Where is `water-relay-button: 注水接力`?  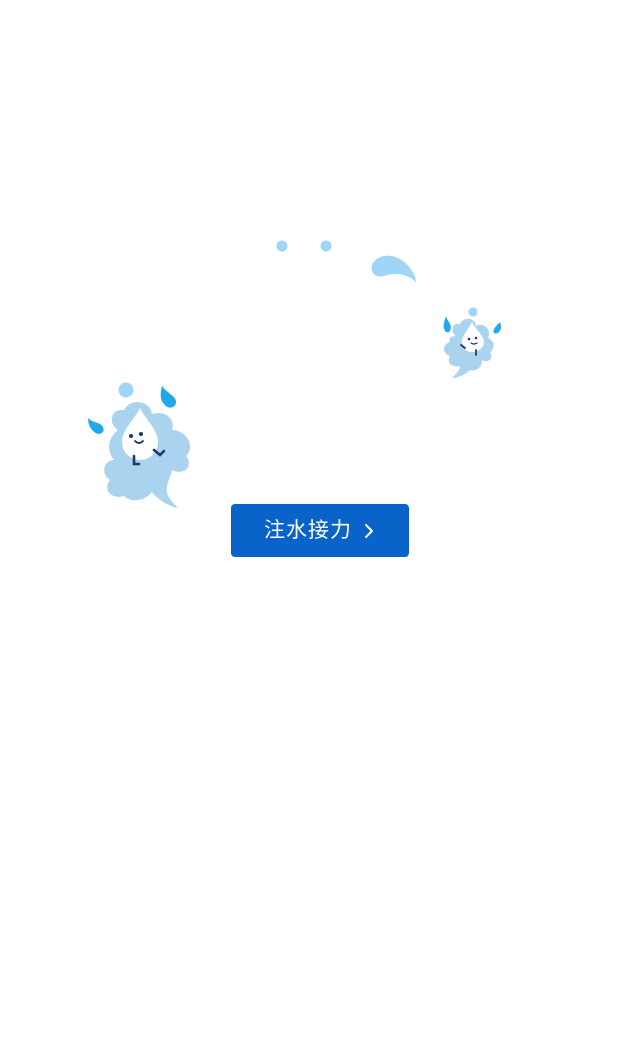
water-relay-button: 注水接力 is located at coordinates (320, 530).